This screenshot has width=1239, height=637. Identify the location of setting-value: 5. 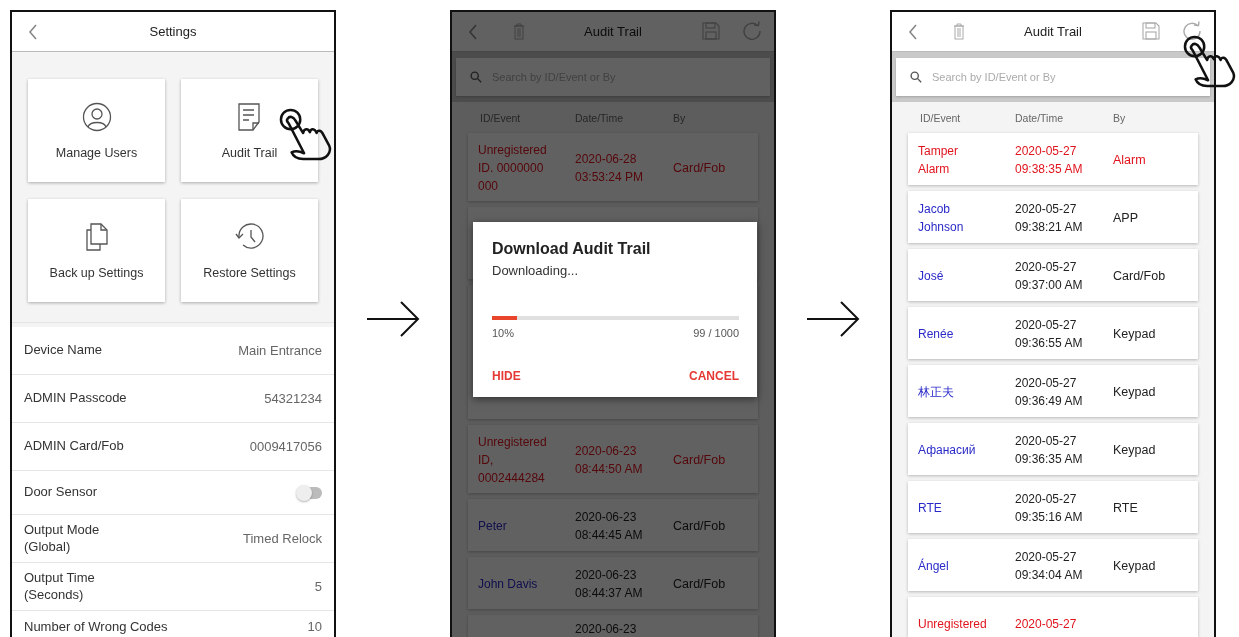
(318, 586).